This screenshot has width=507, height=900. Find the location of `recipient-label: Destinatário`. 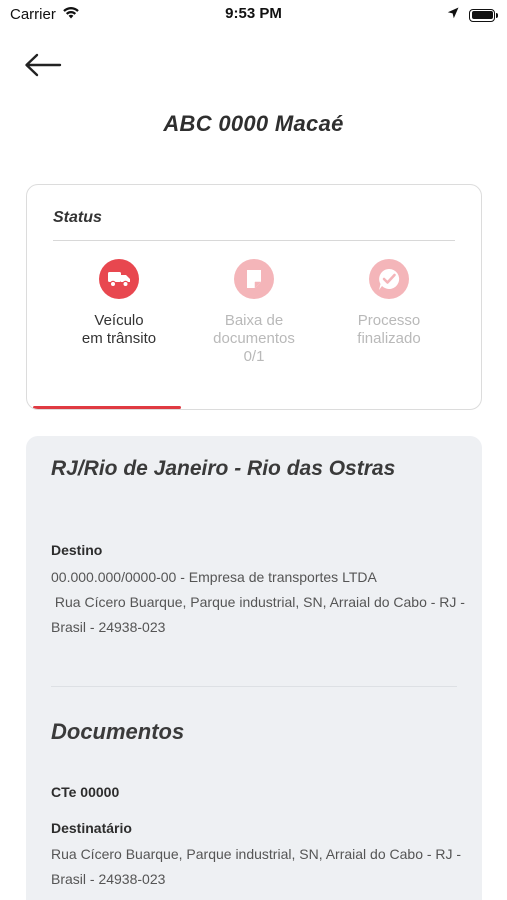

recipient-label: Destinatário is located at coordinates (91, 828).